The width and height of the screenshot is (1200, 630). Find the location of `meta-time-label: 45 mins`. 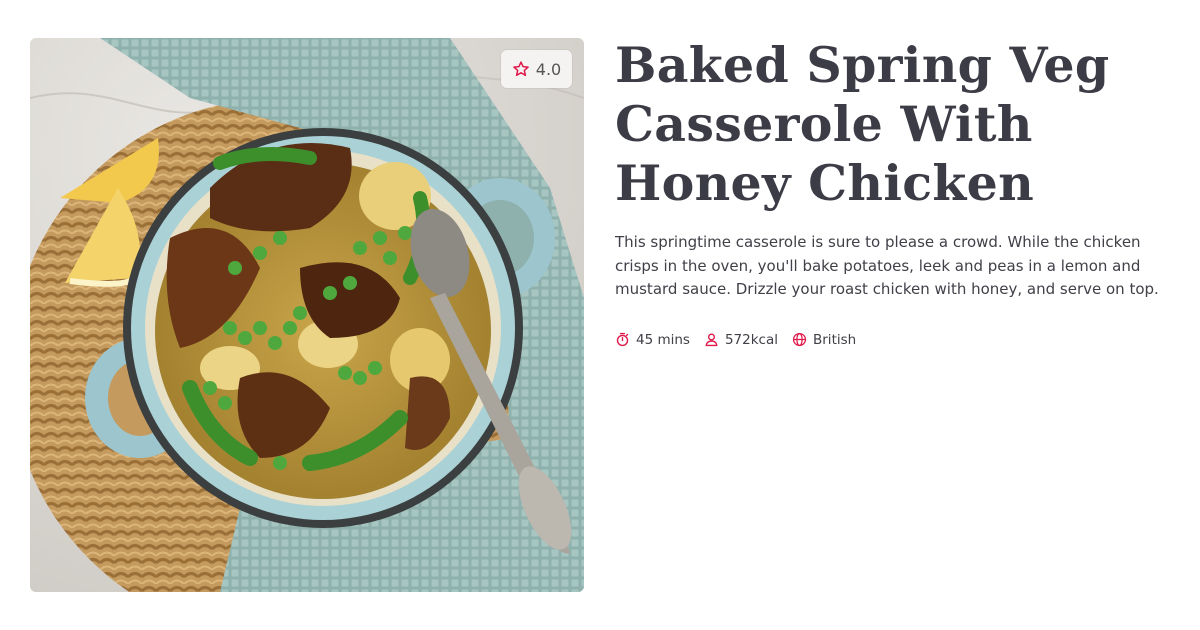

meta-time-label: 45 mins is located at coordinates (663, 339).